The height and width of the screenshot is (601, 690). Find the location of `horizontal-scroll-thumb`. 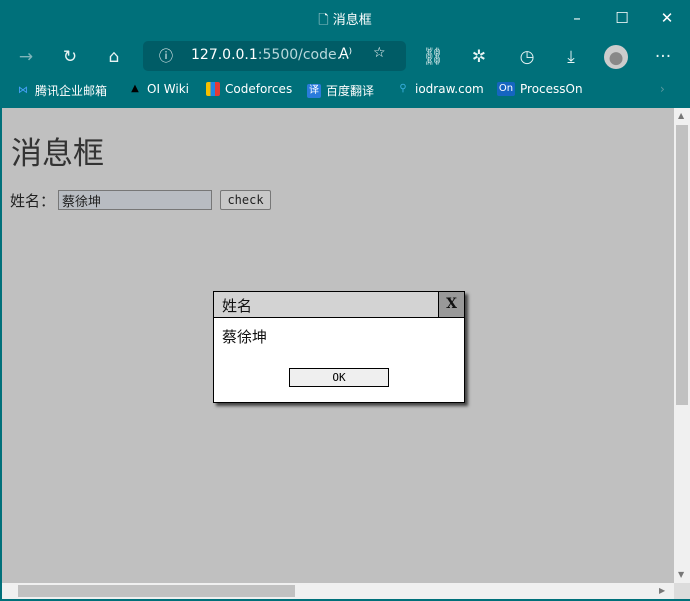

horizontal-scroll-thumb is located at coordinates (156, 591).